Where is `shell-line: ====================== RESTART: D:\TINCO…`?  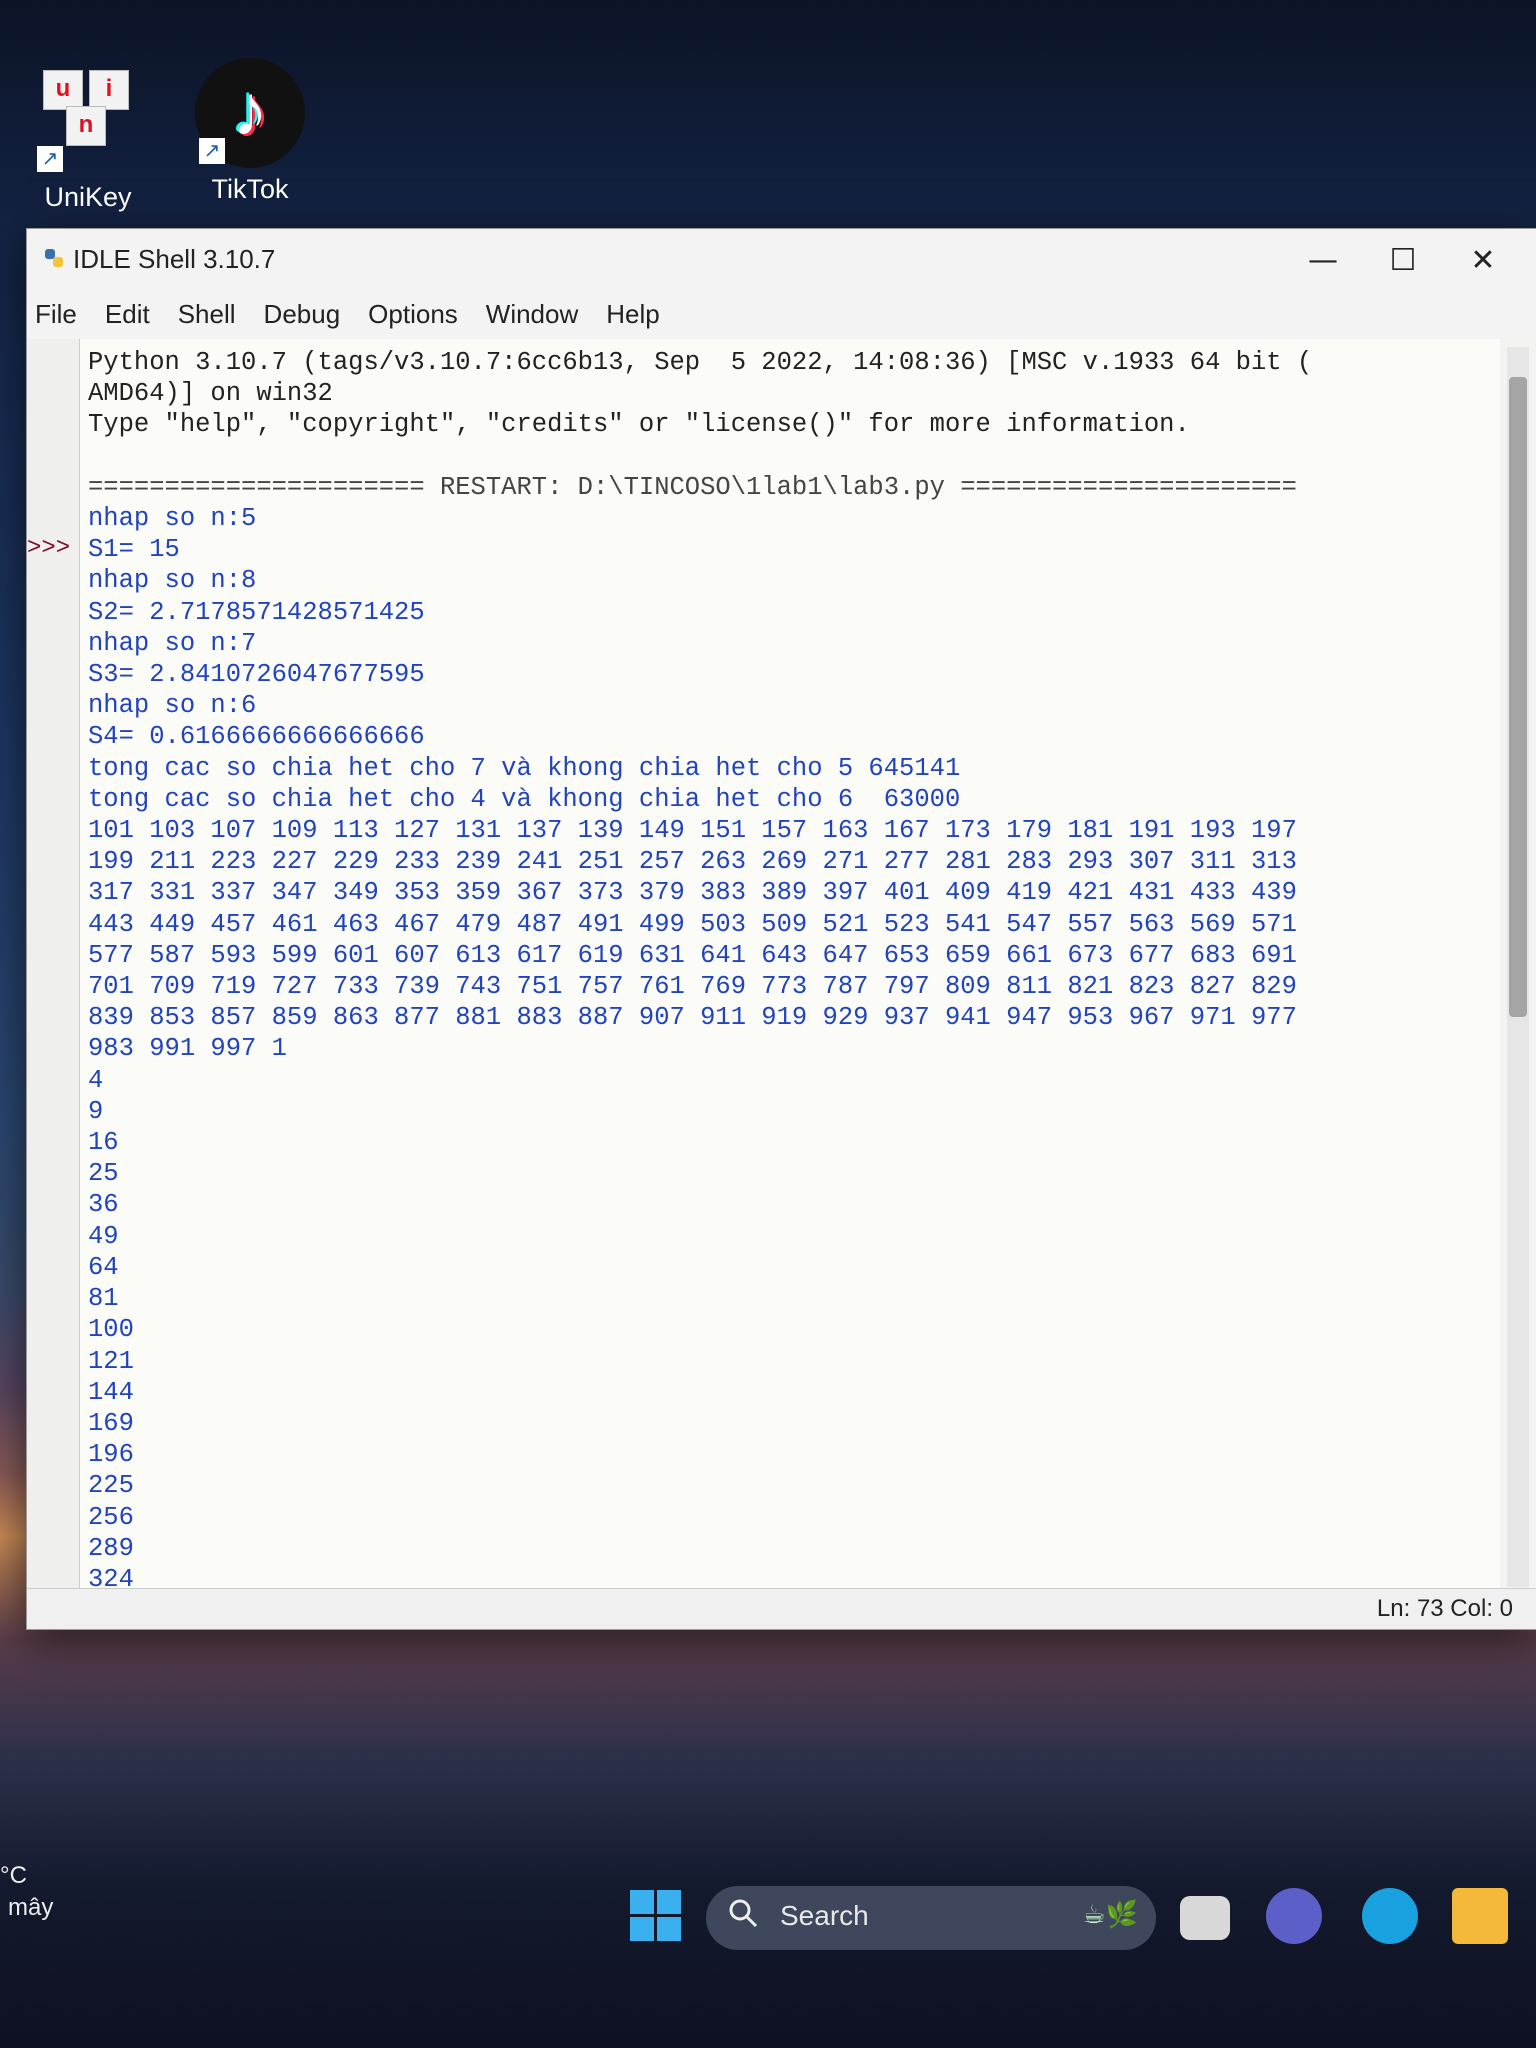 shell-line: ====================== RESTART: D:\TINCO… is located at coordinates (692, 487).